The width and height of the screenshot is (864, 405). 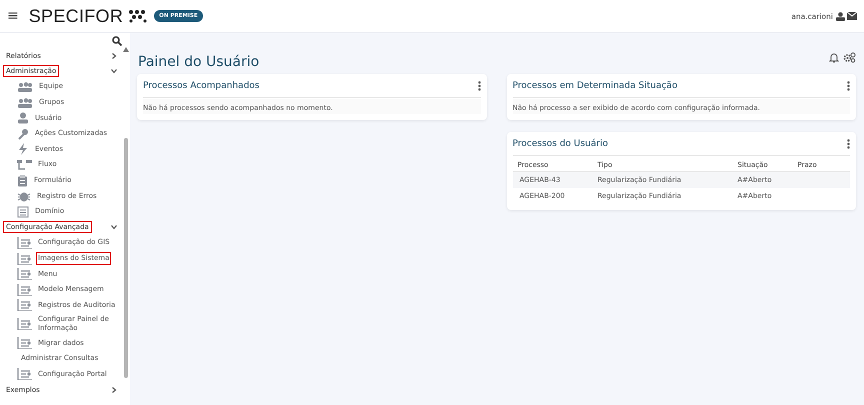 What do you see at coordinates (560, 143) in the screenshot?
I see `panel-title: Processos do Usuário` at bounding box center [560, 143].